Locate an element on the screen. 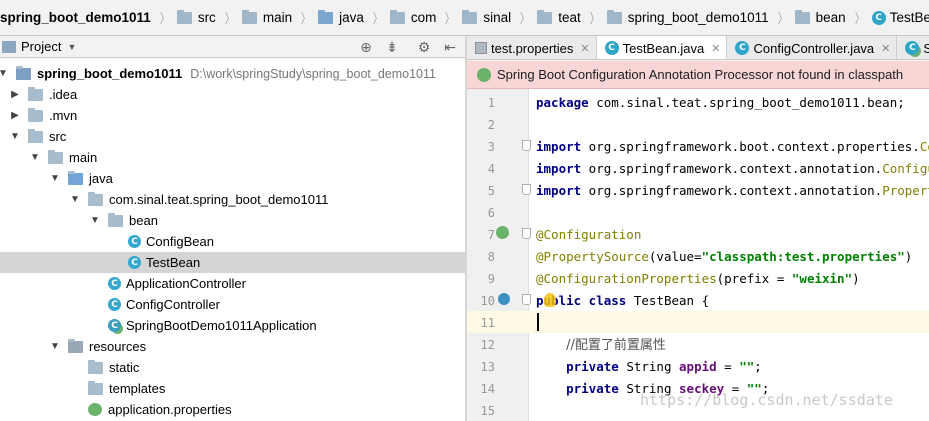  code-line: //配置了前置属性 is located at coordinates (601, 345).